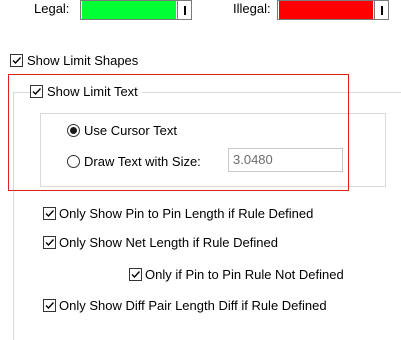 Image resolution: width=401 pixels, height=340 pixels. I want to click on legal-color-combo, so click(136, 10).